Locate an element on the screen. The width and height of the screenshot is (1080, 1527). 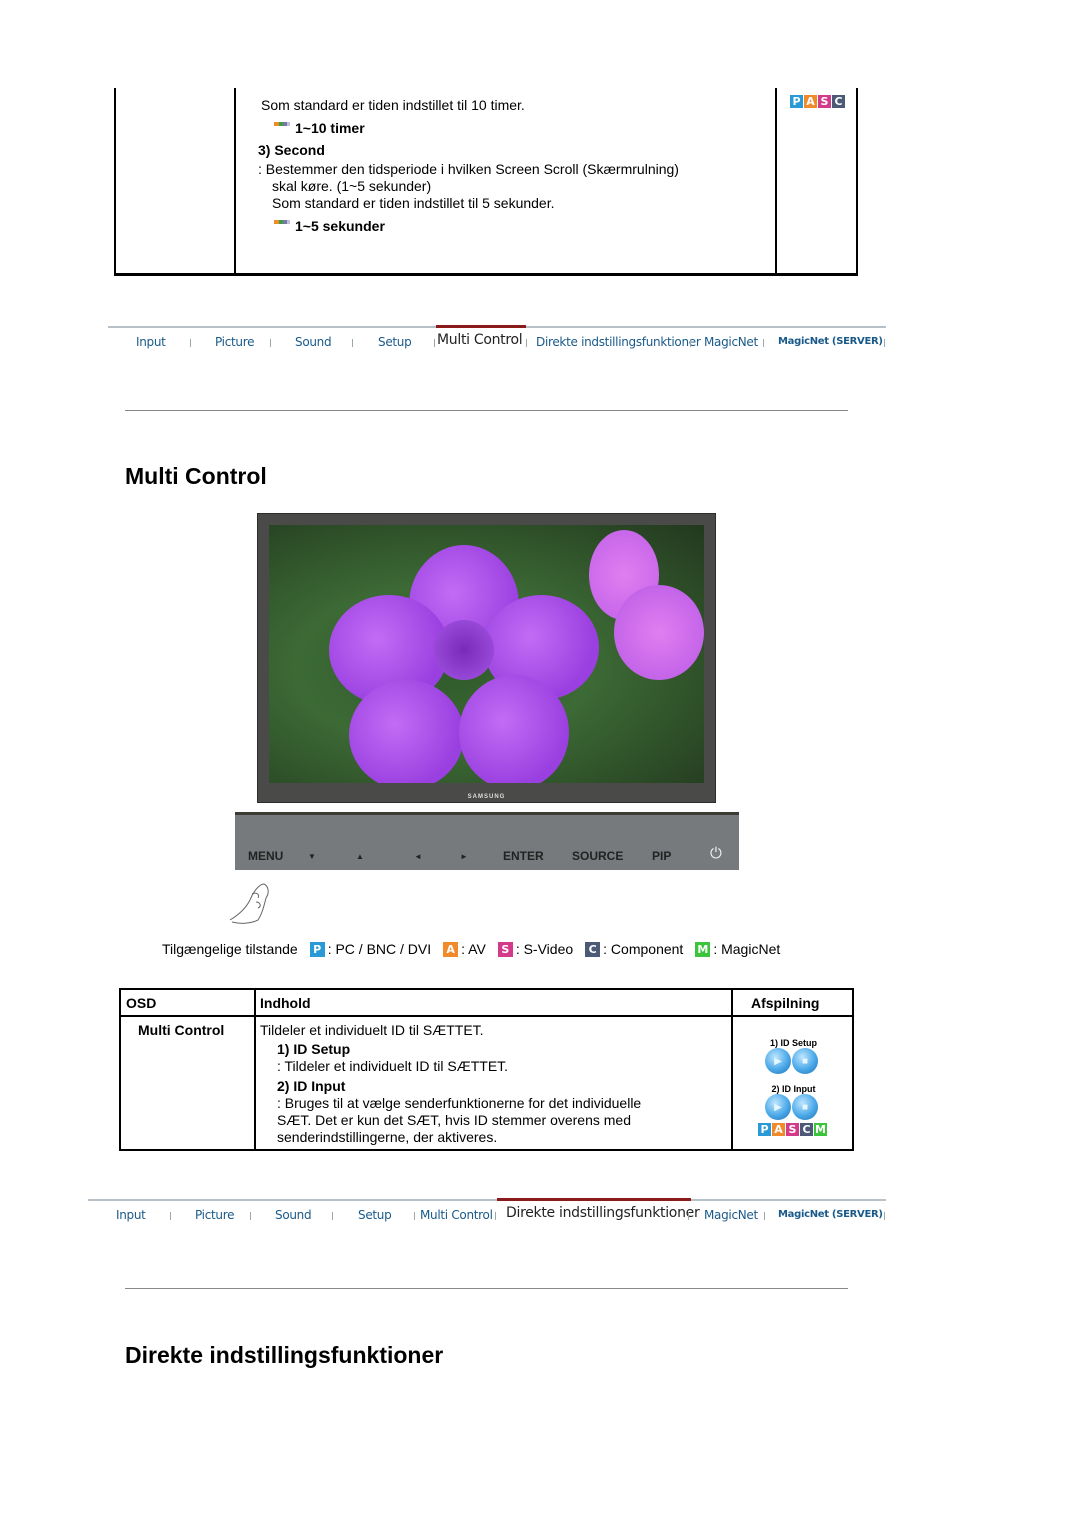
id-input-buttons: ▶ ■ is located at coordinates (791, 1107).